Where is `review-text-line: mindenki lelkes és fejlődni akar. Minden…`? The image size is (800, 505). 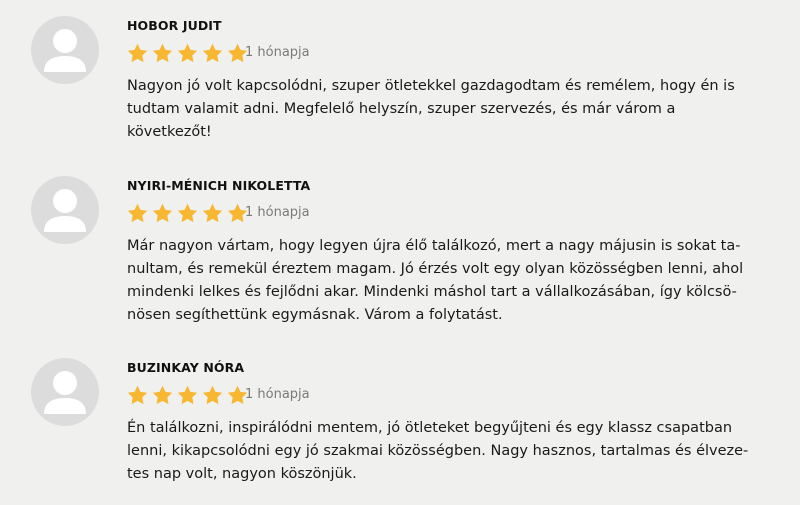
review-text-line: mindenki lelkes és fejlődni akar. Minden… is located at coordinates (432, 292).